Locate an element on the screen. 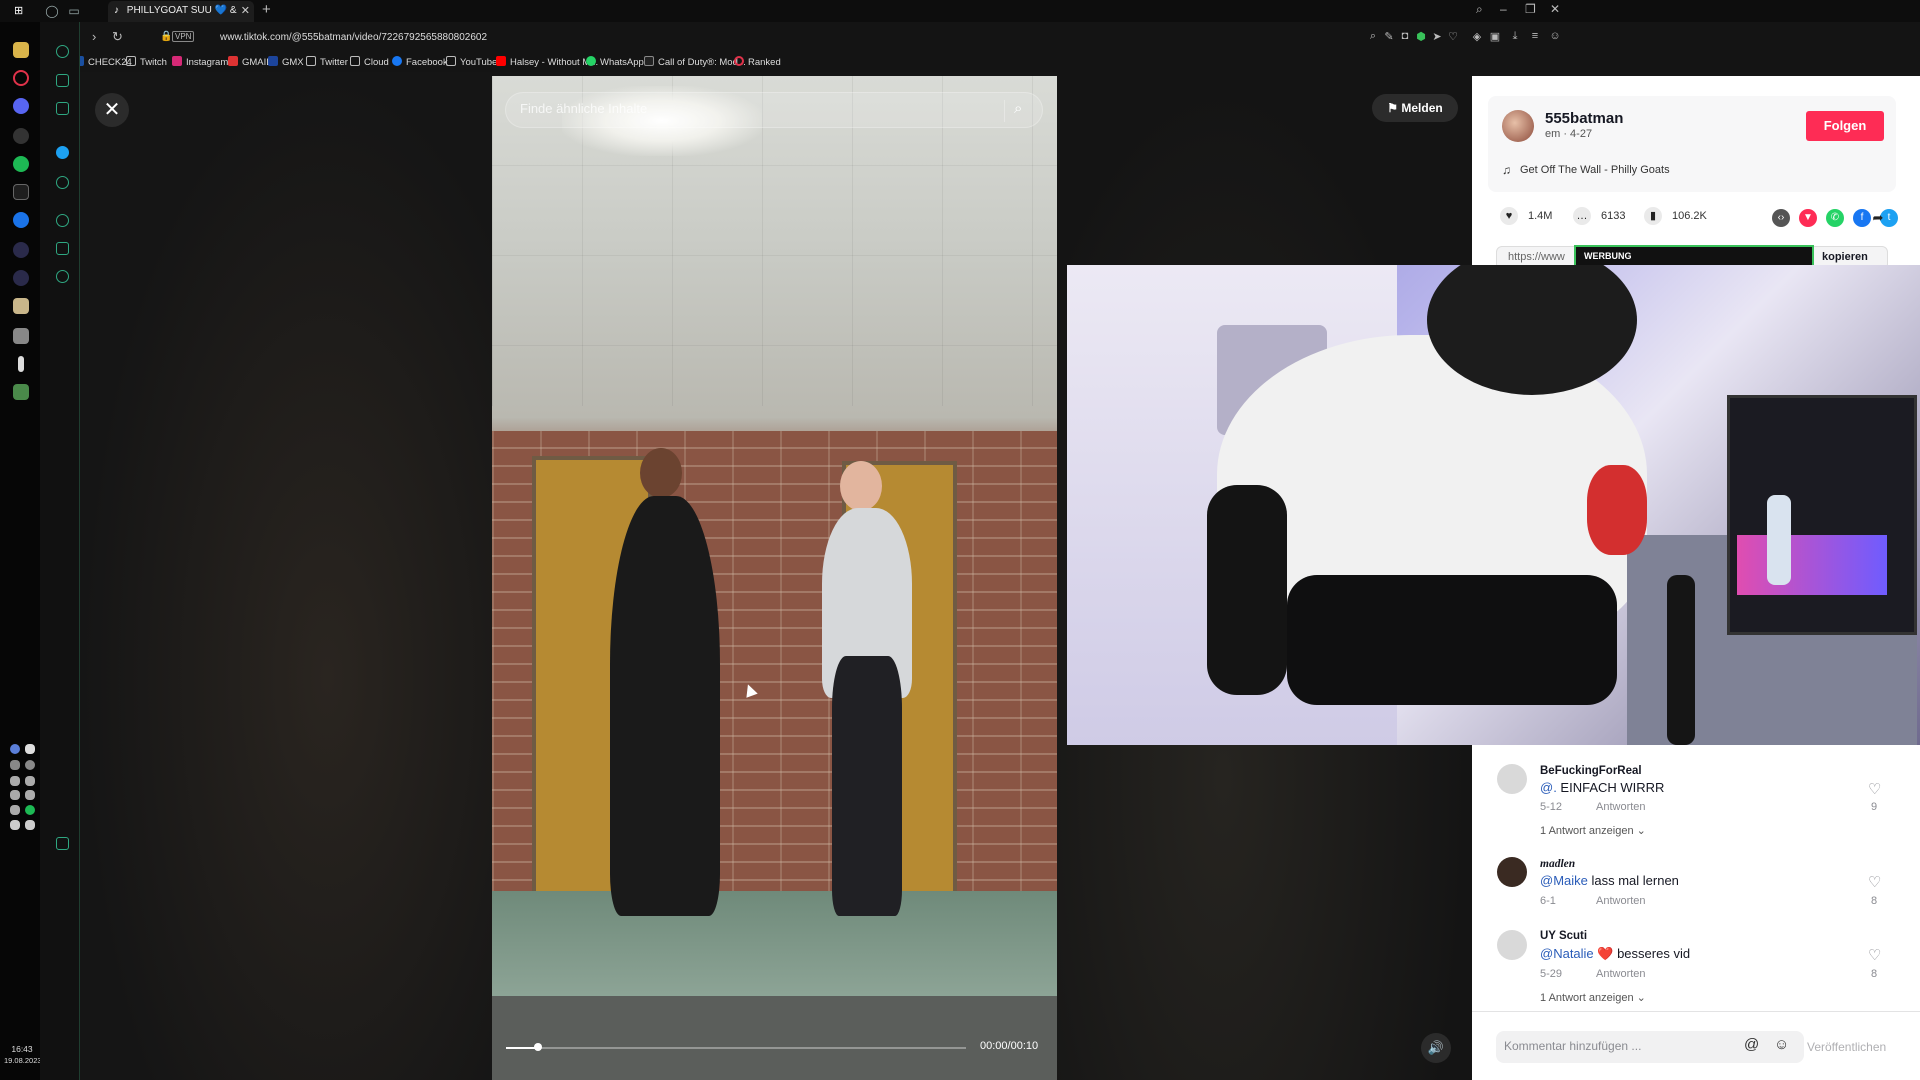 Image resolution: width=1920 pixels, height=1080 pixels. like-icon: ♥ is located at coordinates (1509, 216).